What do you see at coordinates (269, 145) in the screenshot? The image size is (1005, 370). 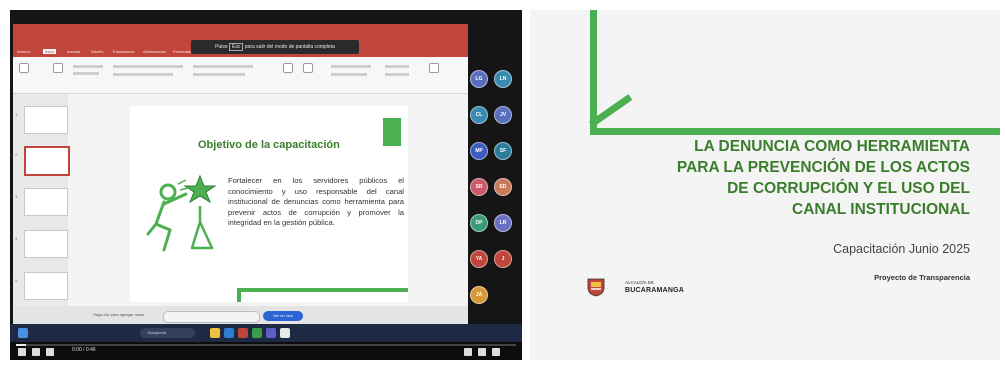 I see `slide-title: Objetivo de la capacitación` at bounding box center [269, 145].